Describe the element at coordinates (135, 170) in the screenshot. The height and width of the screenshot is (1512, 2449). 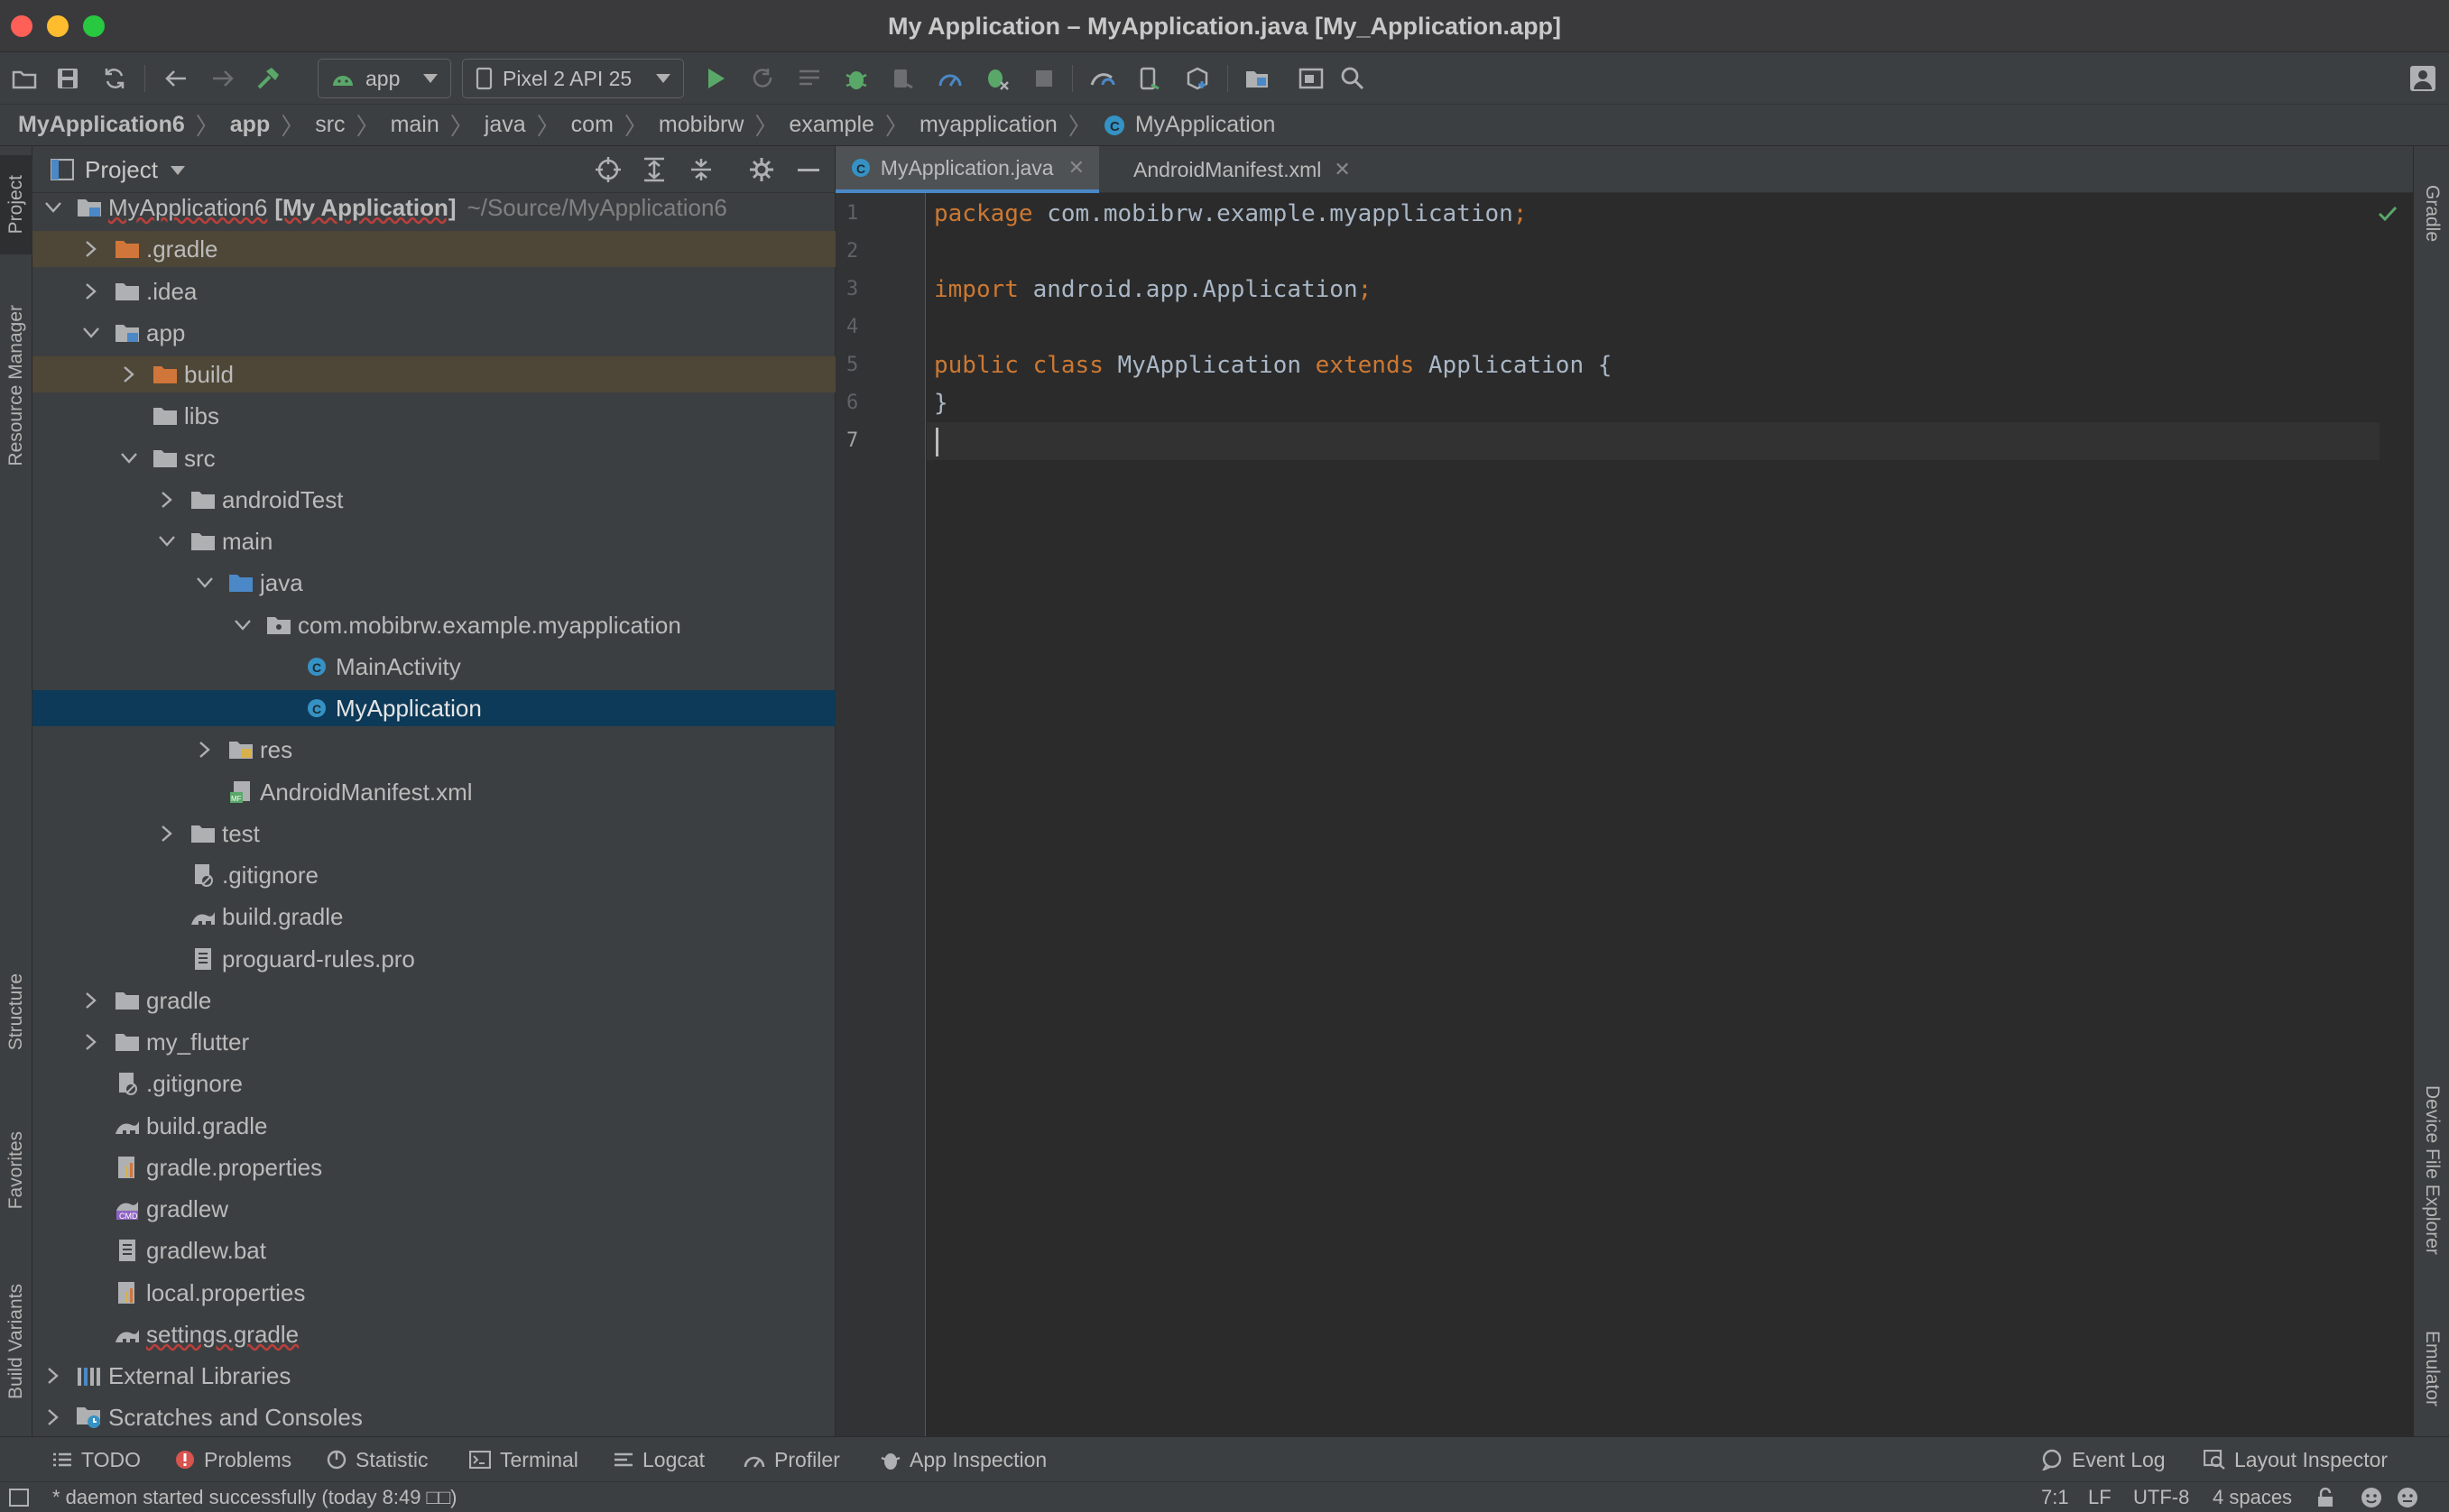
I see `project-view-selector: Project` at that location.